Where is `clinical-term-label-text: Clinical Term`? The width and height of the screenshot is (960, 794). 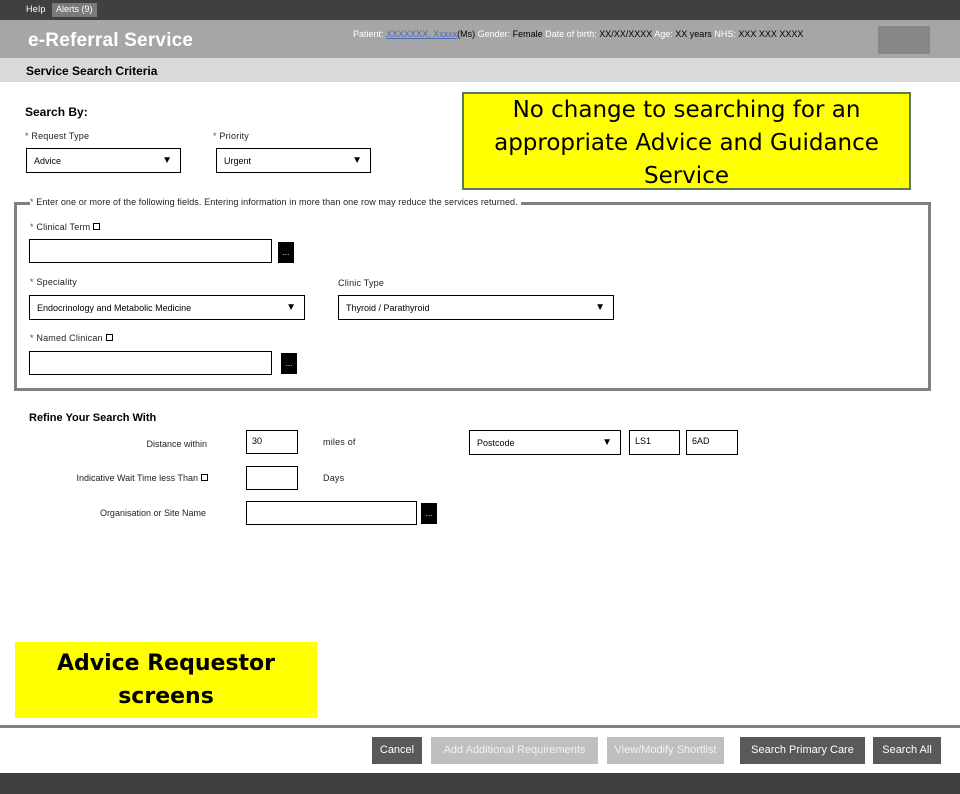
clinical-term-label-text: Clinical Term is located at coordinates (63, 227).